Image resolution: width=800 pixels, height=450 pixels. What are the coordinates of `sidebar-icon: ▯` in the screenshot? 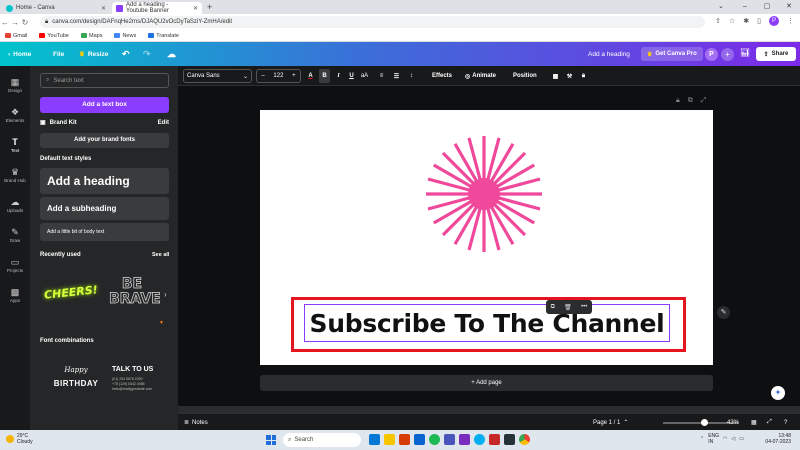 It's located at (759, 21).